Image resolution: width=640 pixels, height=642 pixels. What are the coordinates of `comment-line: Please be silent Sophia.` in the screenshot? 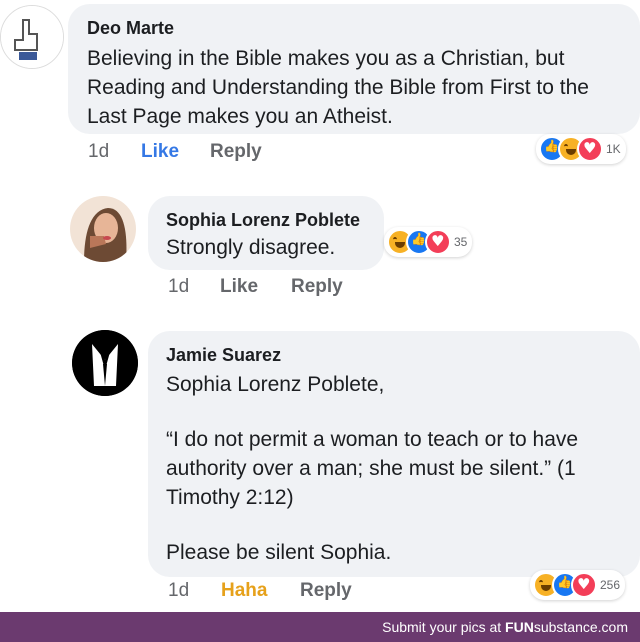 It's located at (279, 552).